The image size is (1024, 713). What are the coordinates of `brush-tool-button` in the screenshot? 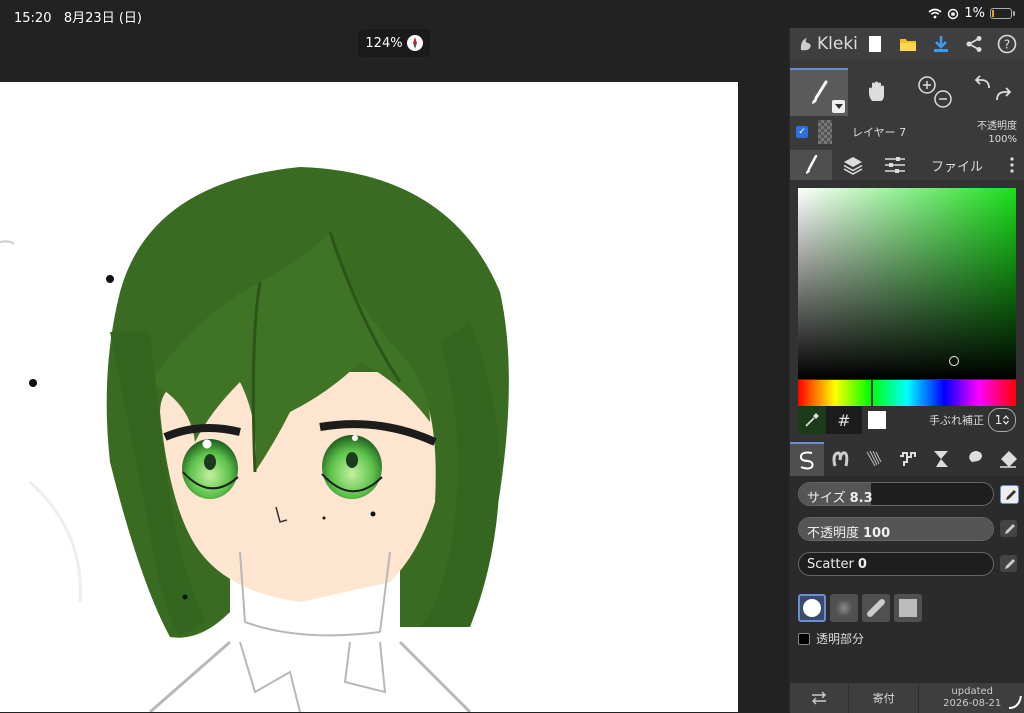 It's located at (819, 92).